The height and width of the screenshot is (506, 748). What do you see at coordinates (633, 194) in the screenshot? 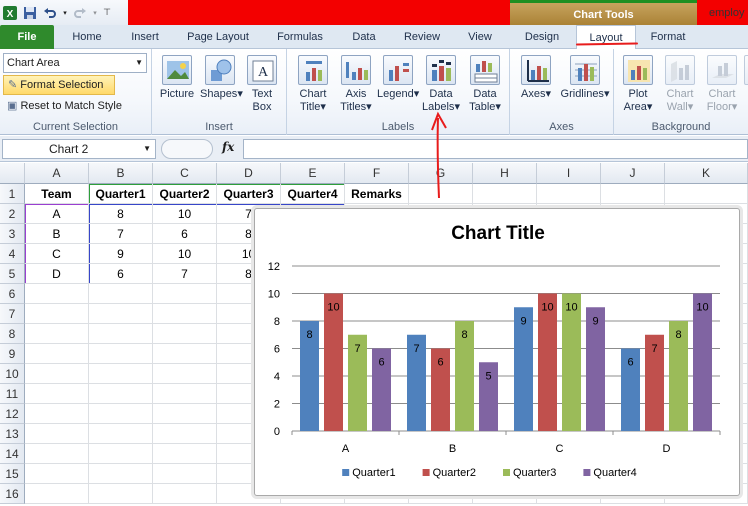
I see `cell-j1` at bounding box center [633, 194].